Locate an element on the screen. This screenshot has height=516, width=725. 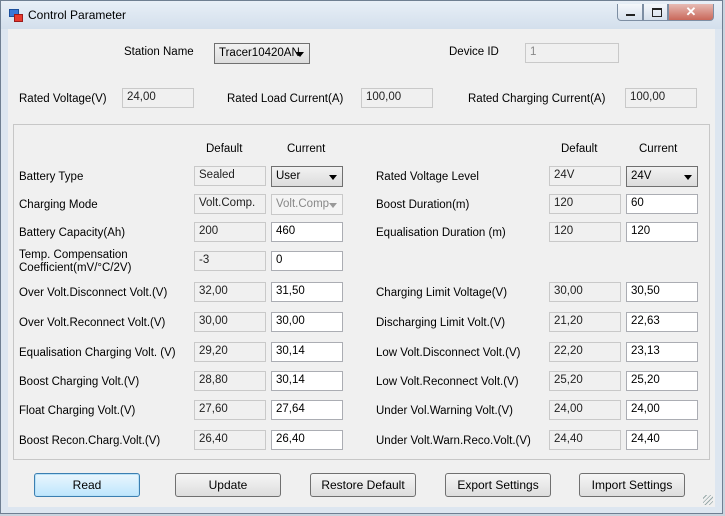
float-charging-volt-label: Float Charging Volt.(V) is located at coordinates (77, 411).